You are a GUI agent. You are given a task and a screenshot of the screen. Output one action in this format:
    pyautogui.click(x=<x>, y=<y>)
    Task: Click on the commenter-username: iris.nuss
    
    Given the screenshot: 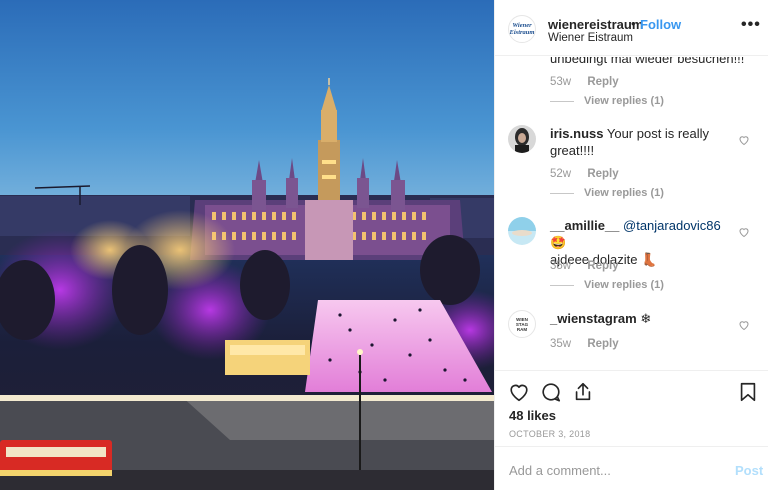 What is the action you would take?
    pyautogui.click(x=576, y=133)
    